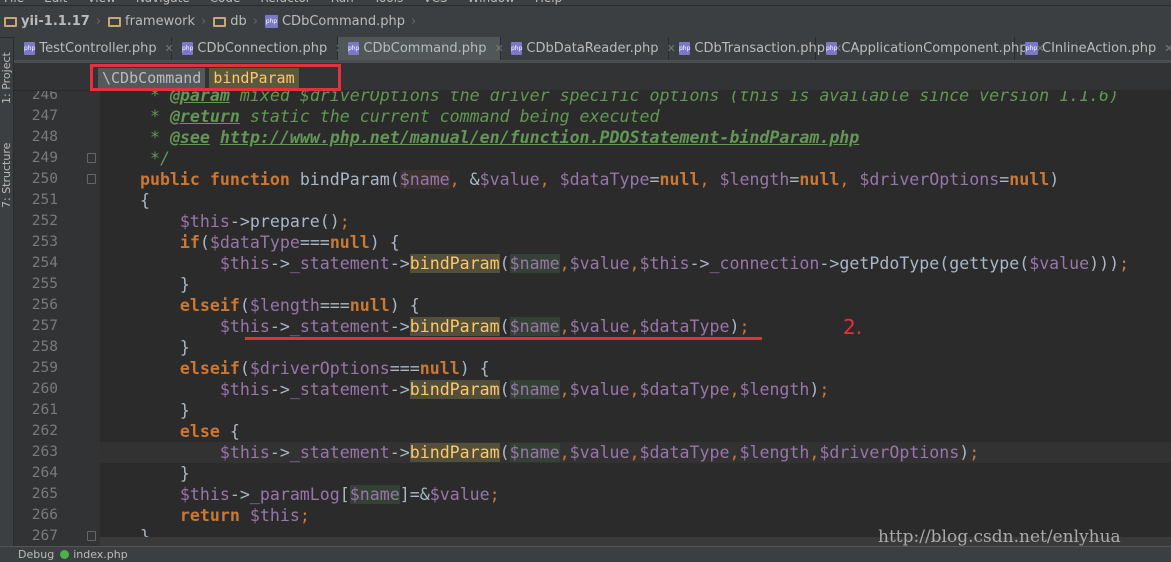  Describe the element at coordinates (592, 77) in the screenshot. I see `navigation-bar: \CDbCommand bindParam` at that location.